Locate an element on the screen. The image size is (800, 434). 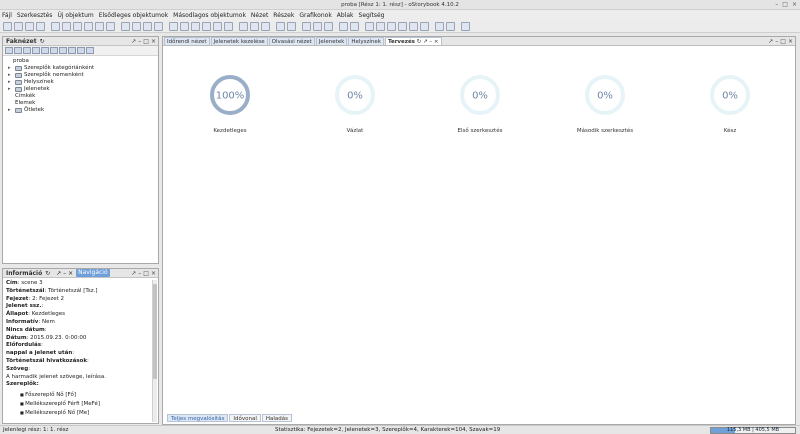
view-tab: Jelenetek is located at coordinates (331, 41).